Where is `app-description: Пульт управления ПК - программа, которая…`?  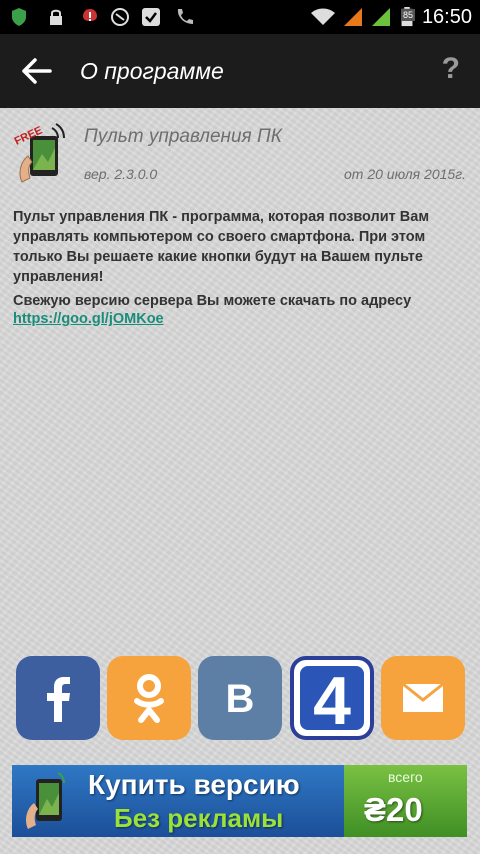 app-description: Пульт управления ПК - программа, которая… is located at coordinates (221, 247).